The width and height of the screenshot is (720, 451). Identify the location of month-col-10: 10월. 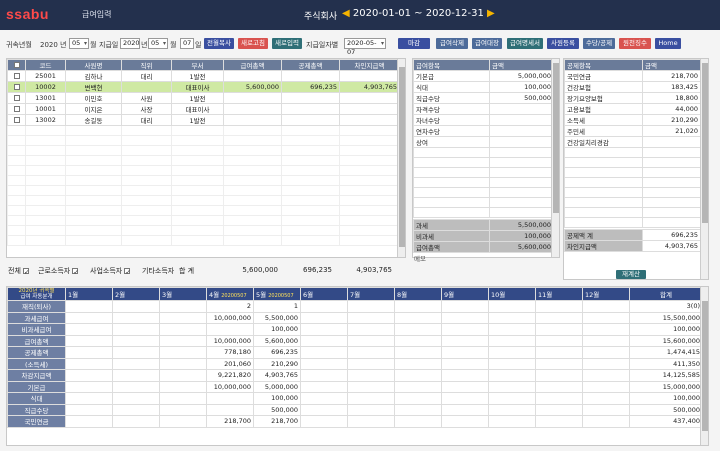
(512, 294).